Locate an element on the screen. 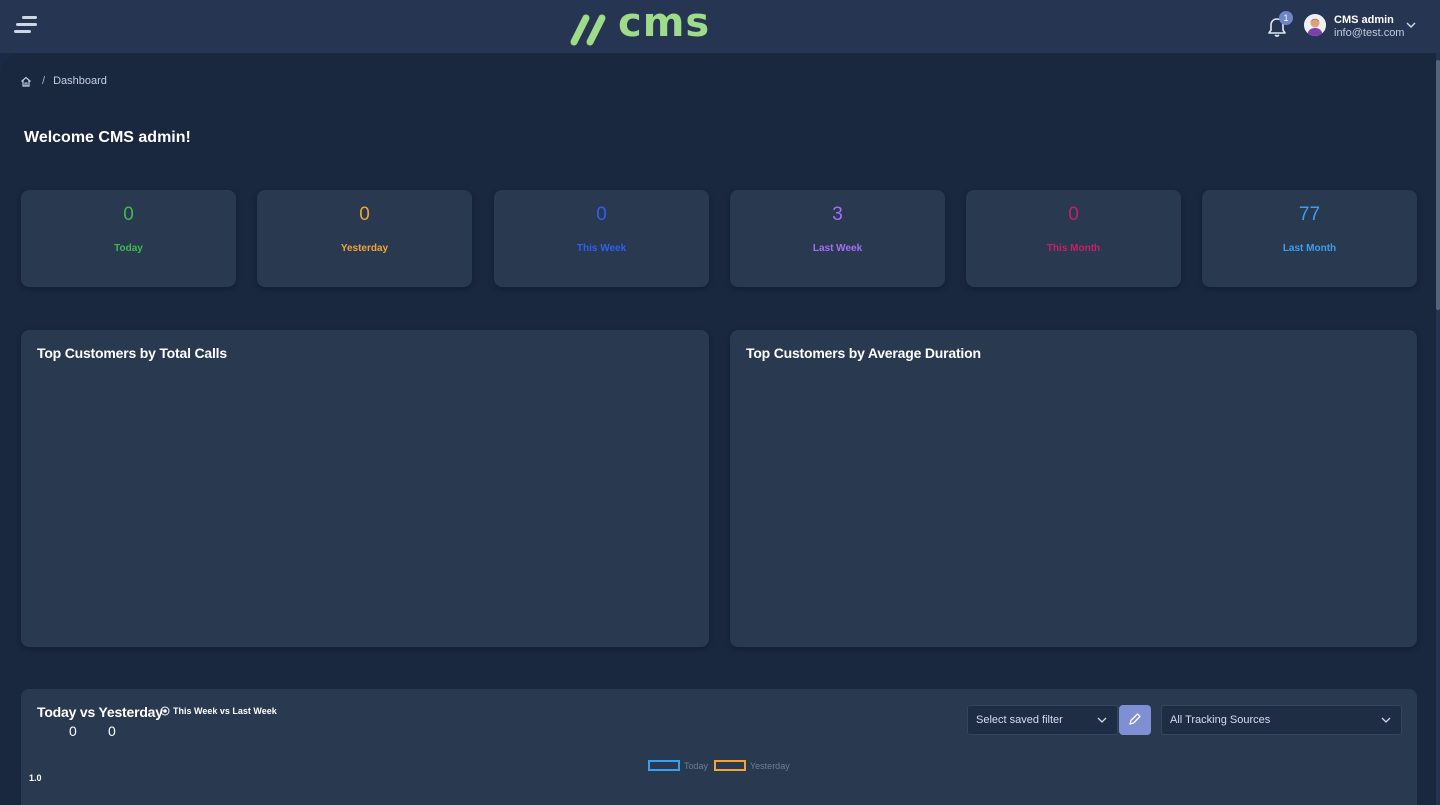 The height and width of the screenshot is (805, 1440). breadcrumb: / Dashboard is located at coordinates (63, 81).